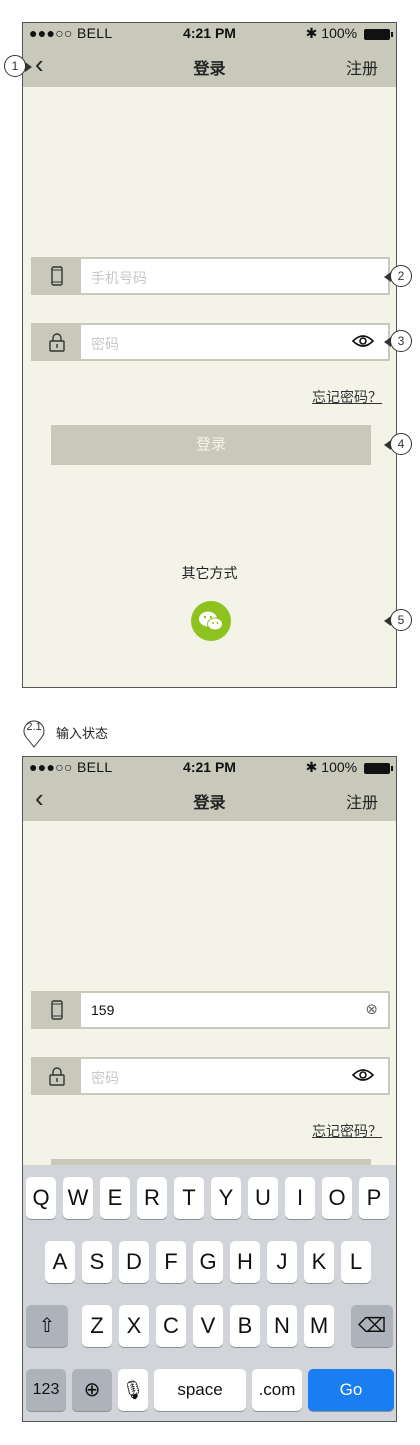  What do you see at coordinates (189, 1198) in the screenshot?
I see `key-t: T` at bounding box center [189, 1198].